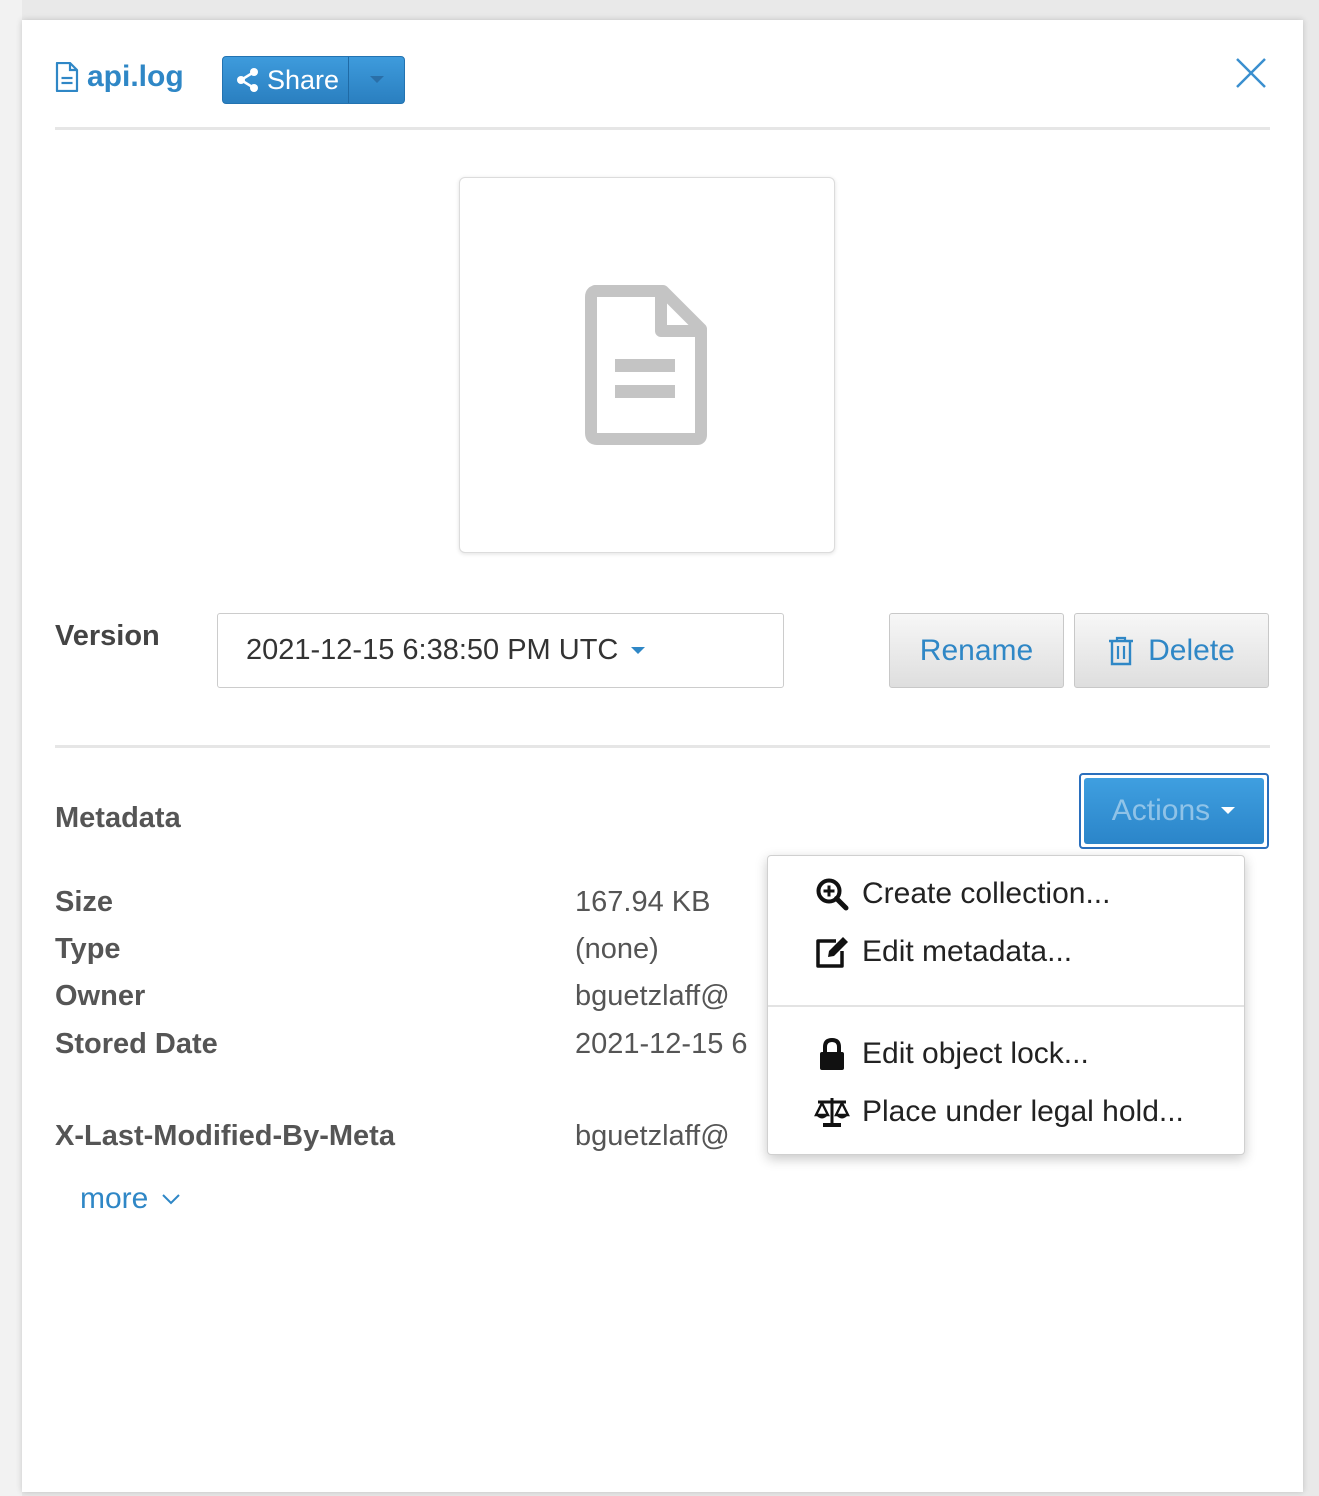 Image resolution: width=1319 pixels, height=1496 pixels. I want to click on metadata-key: Size, so click(84, 902).